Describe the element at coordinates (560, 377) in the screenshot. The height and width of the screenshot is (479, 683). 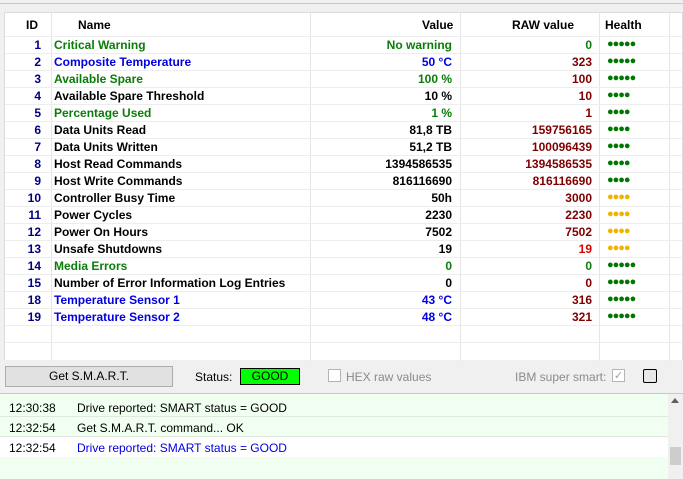
I see `ibm-super-smart-label: IBM super smart:` at that location.